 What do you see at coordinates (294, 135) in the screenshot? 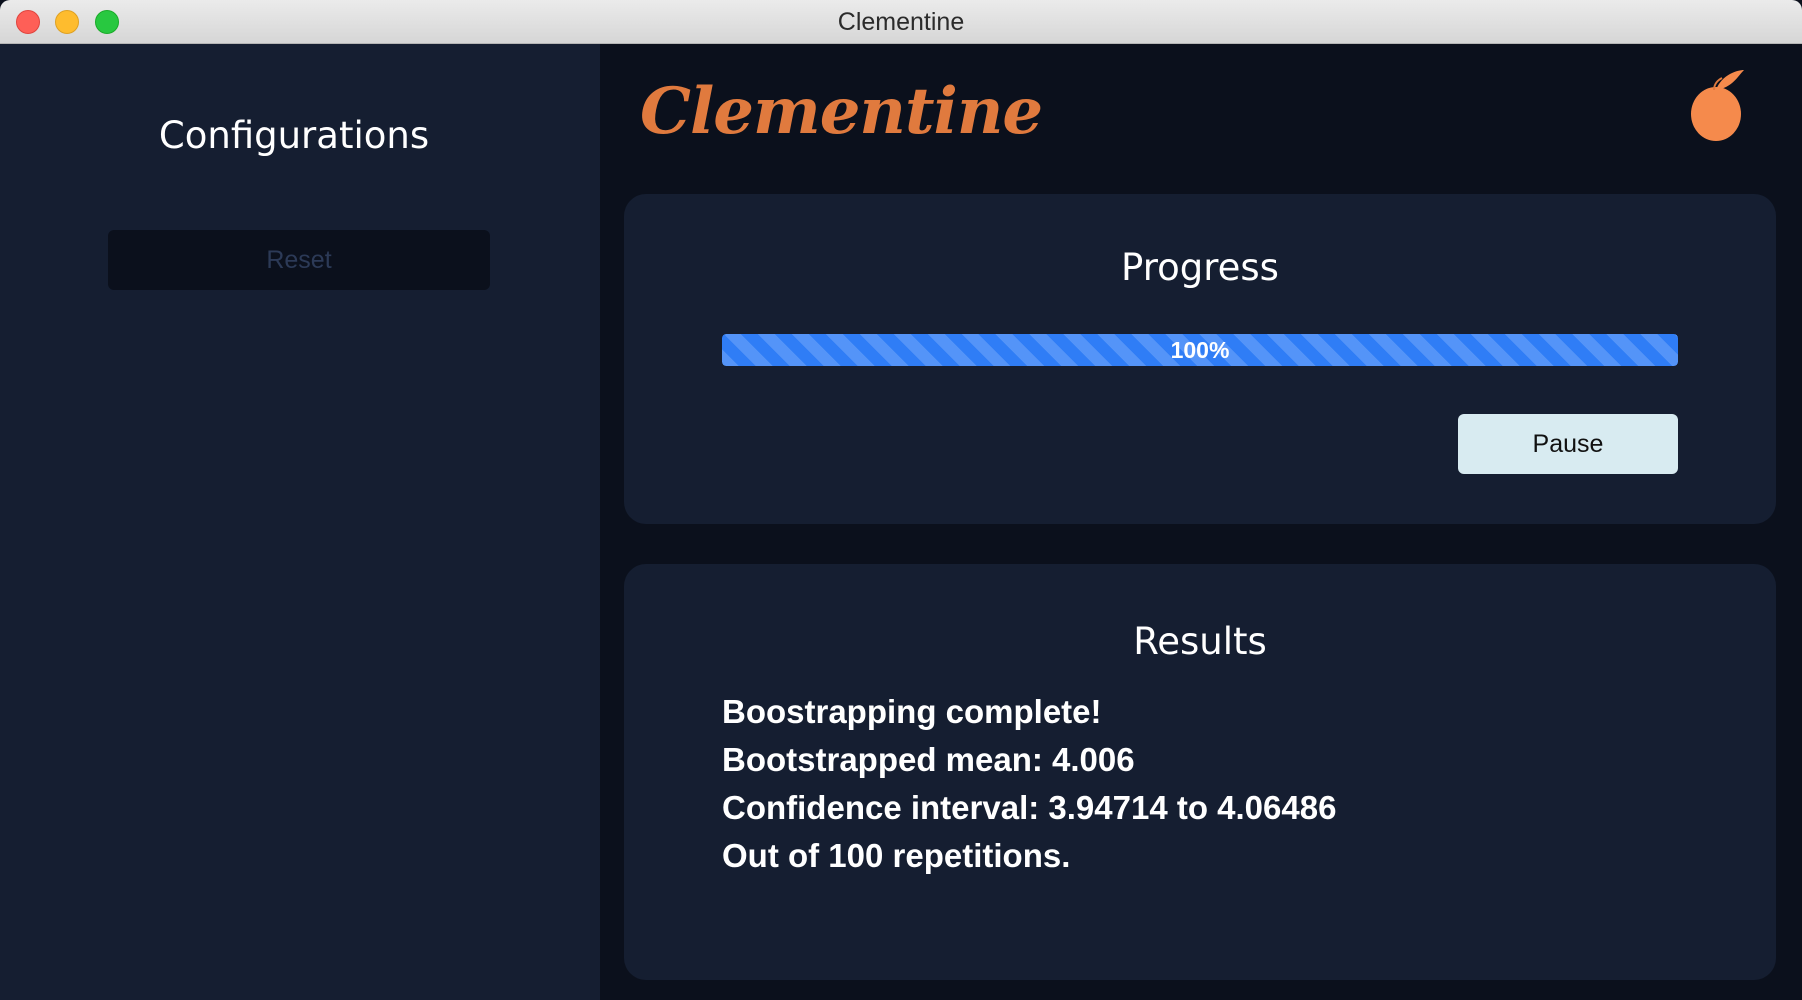
I see `sidebar-heading: Configurations` at bounding box center [294, 135].